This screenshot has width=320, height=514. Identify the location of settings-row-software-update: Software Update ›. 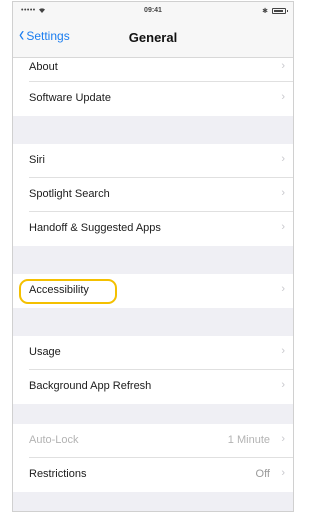
(153, 99).